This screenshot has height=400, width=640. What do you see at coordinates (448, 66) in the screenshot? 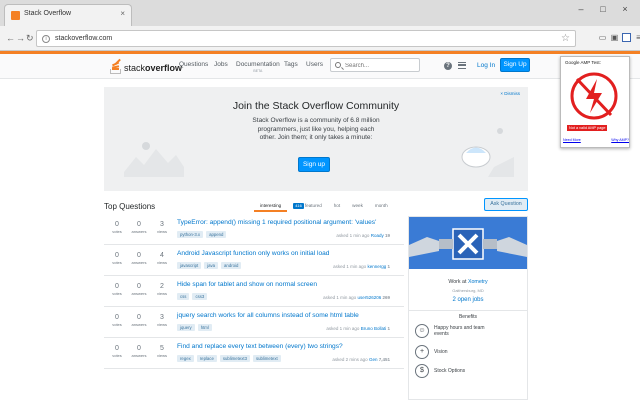
I see `help-icon: ?` at bounding box center [448, 66].